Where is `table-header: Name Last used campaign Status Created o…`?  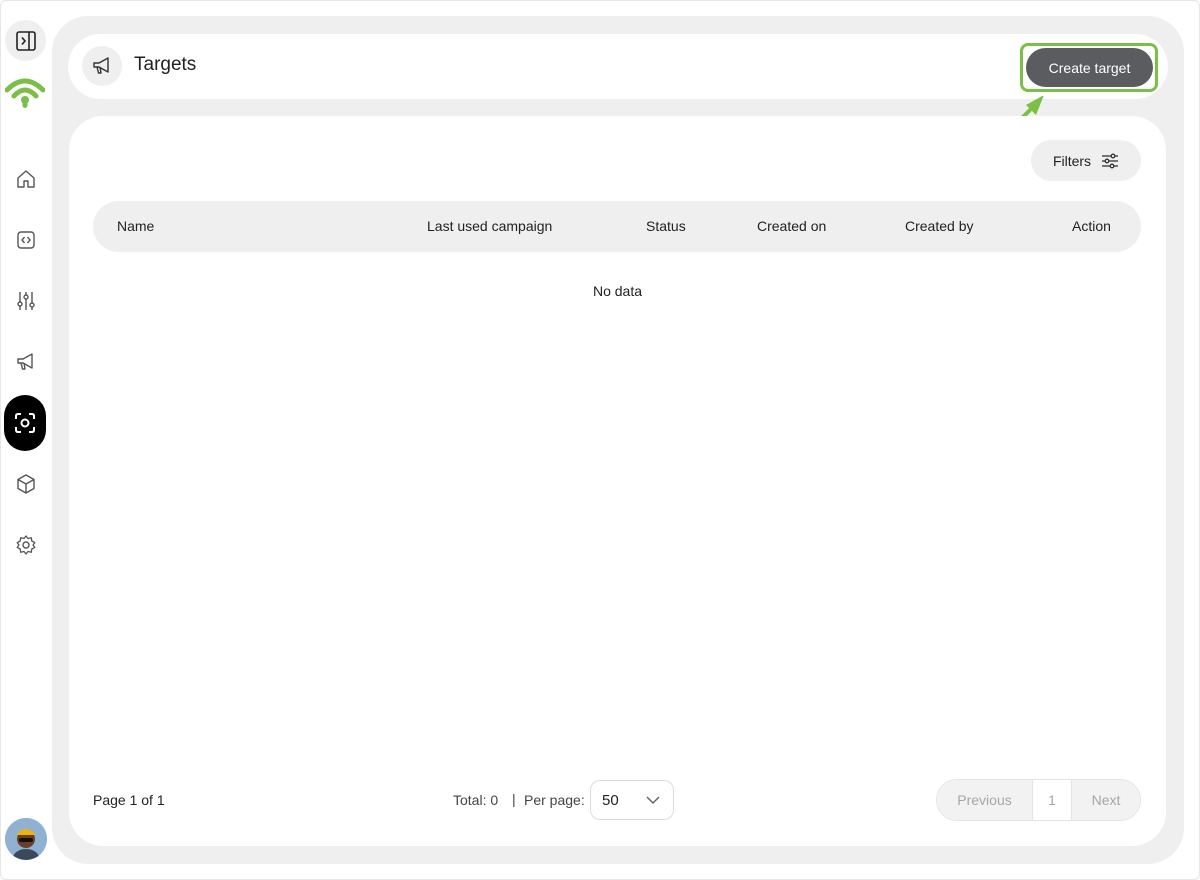
table-header: Name Last used campaign Status Created o… is located at coordinates (617, 226).